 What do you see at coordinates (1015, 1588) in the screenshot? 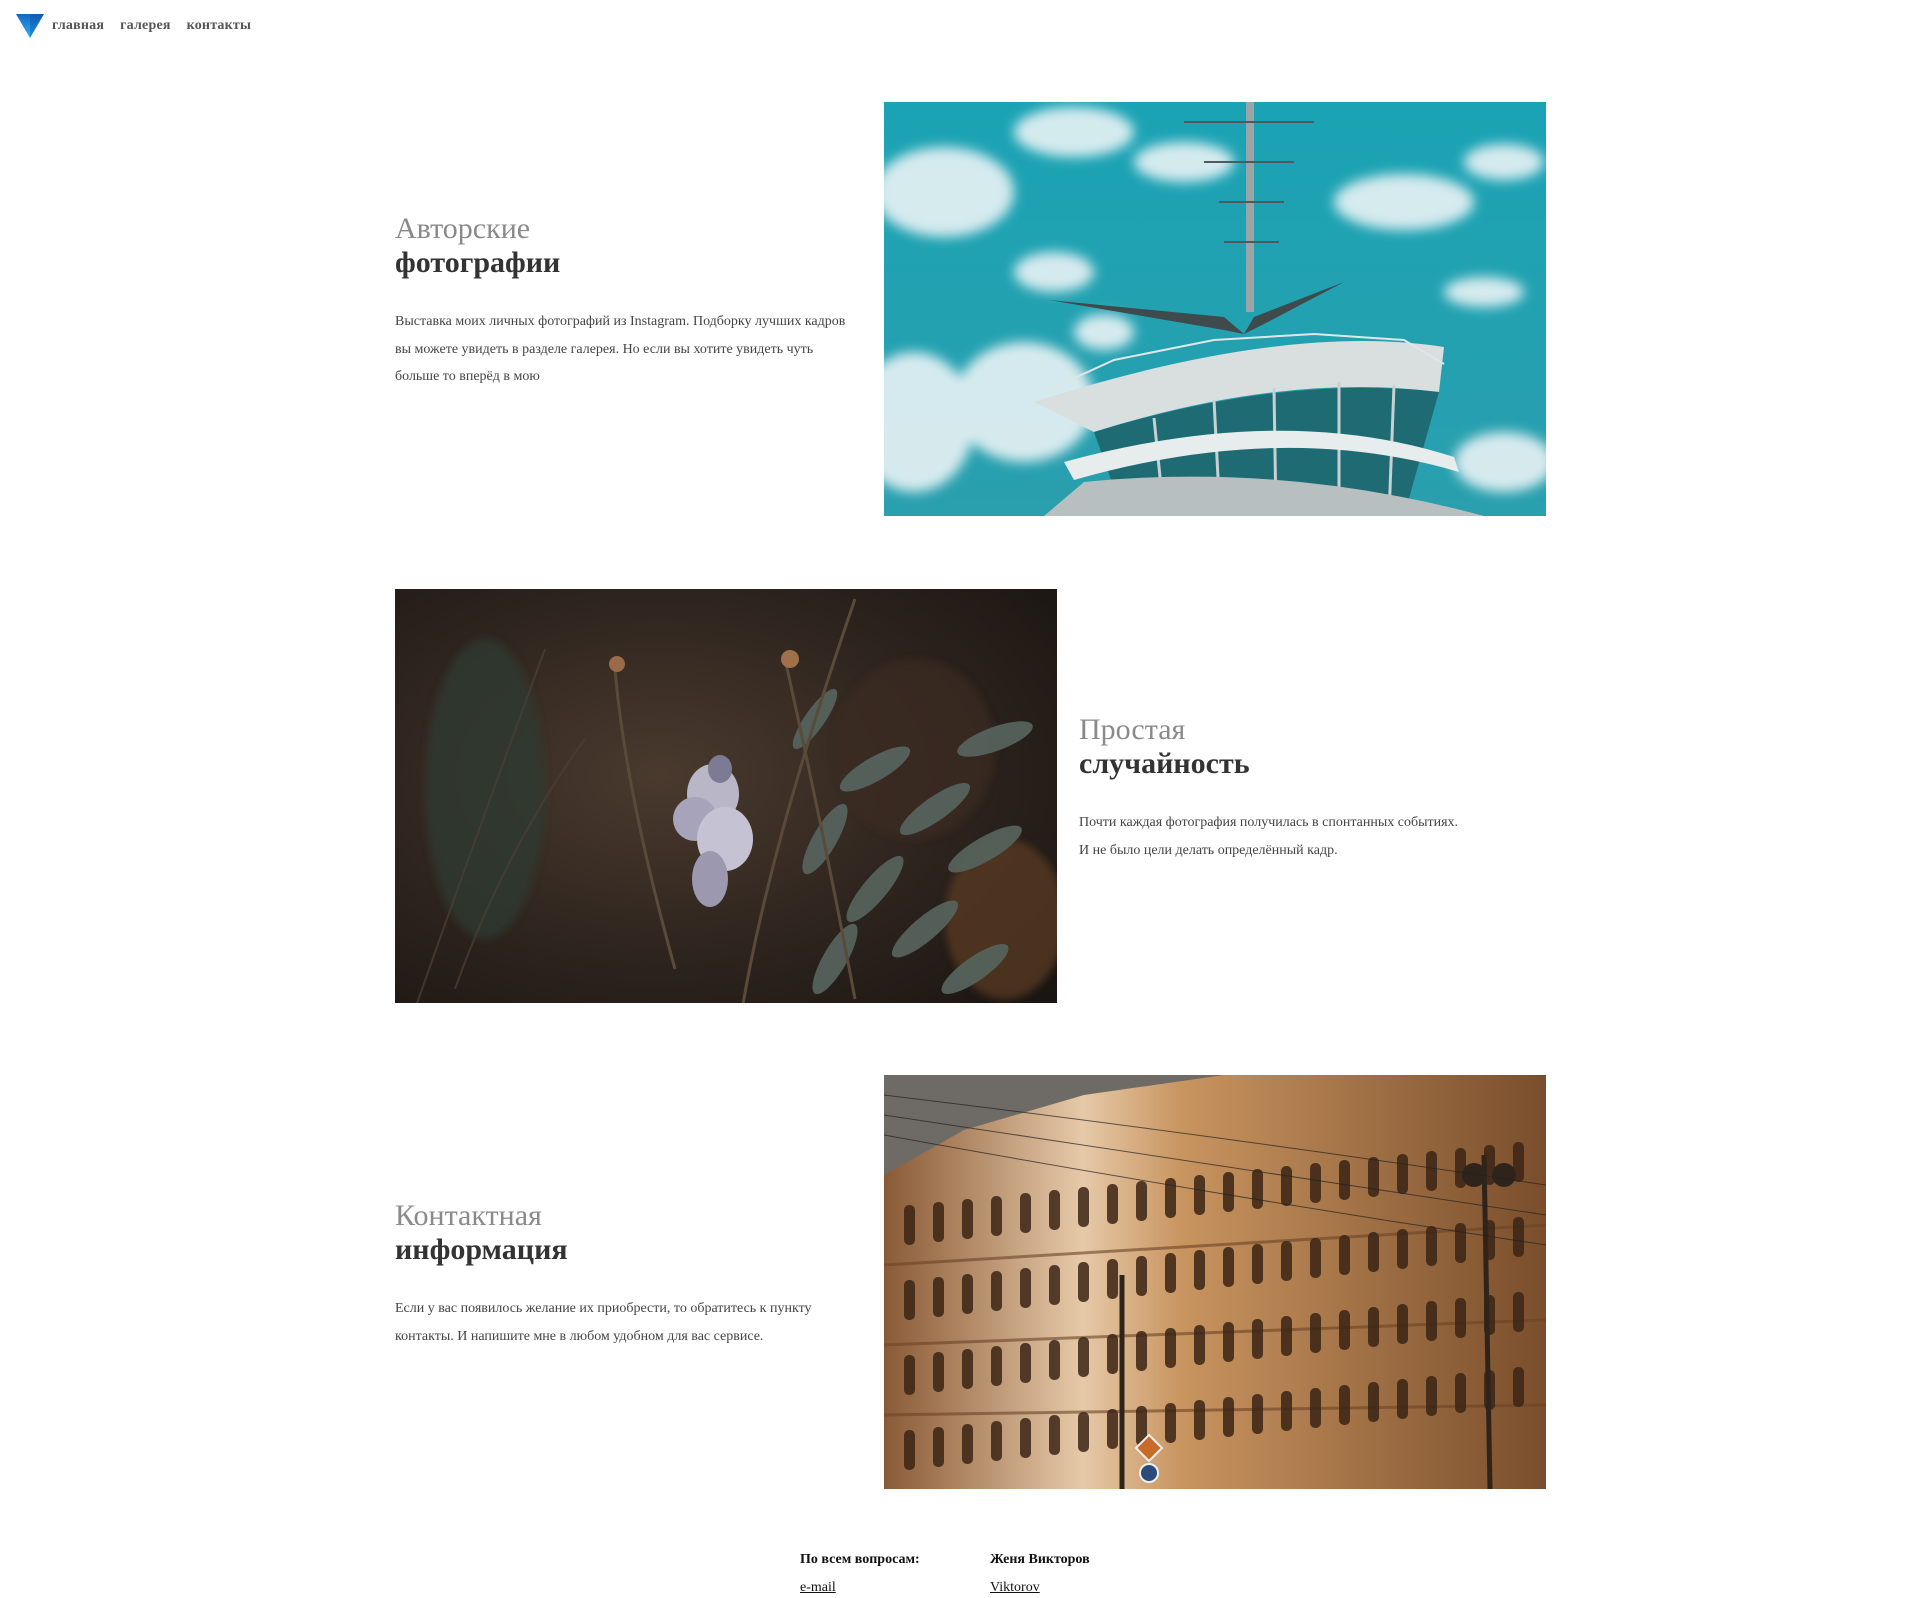
I see `author-link: Viktorov` at bounding box center [1015, 1588].